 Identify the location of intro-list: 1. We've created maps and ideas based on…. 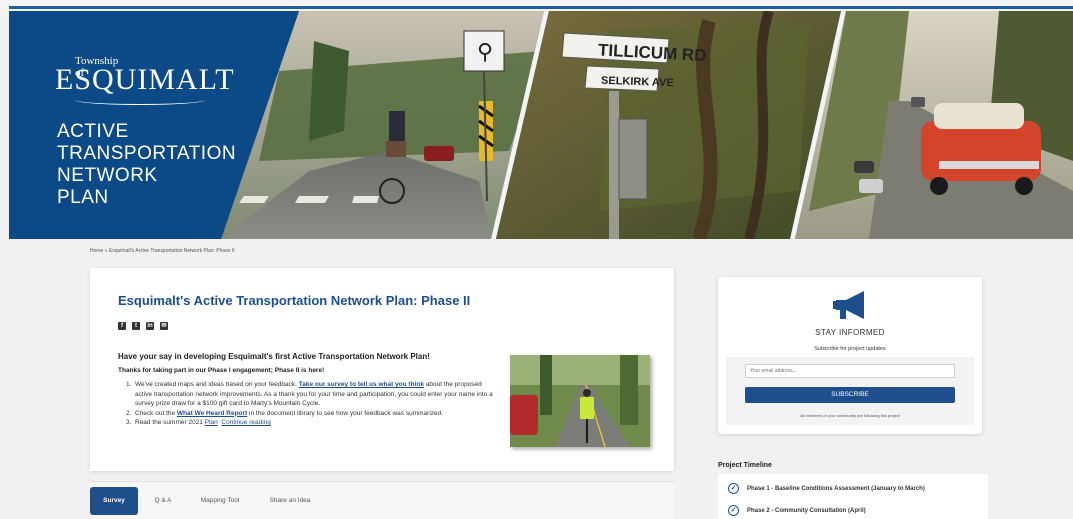
(312, 404).